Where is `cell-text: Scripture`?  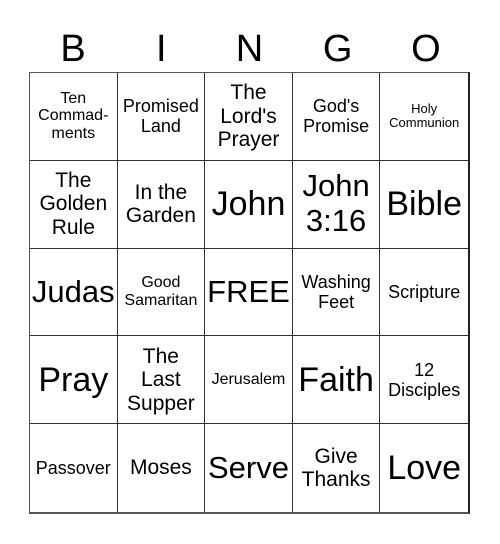
cell-text: Scripture is located at coordinates (424, 291).